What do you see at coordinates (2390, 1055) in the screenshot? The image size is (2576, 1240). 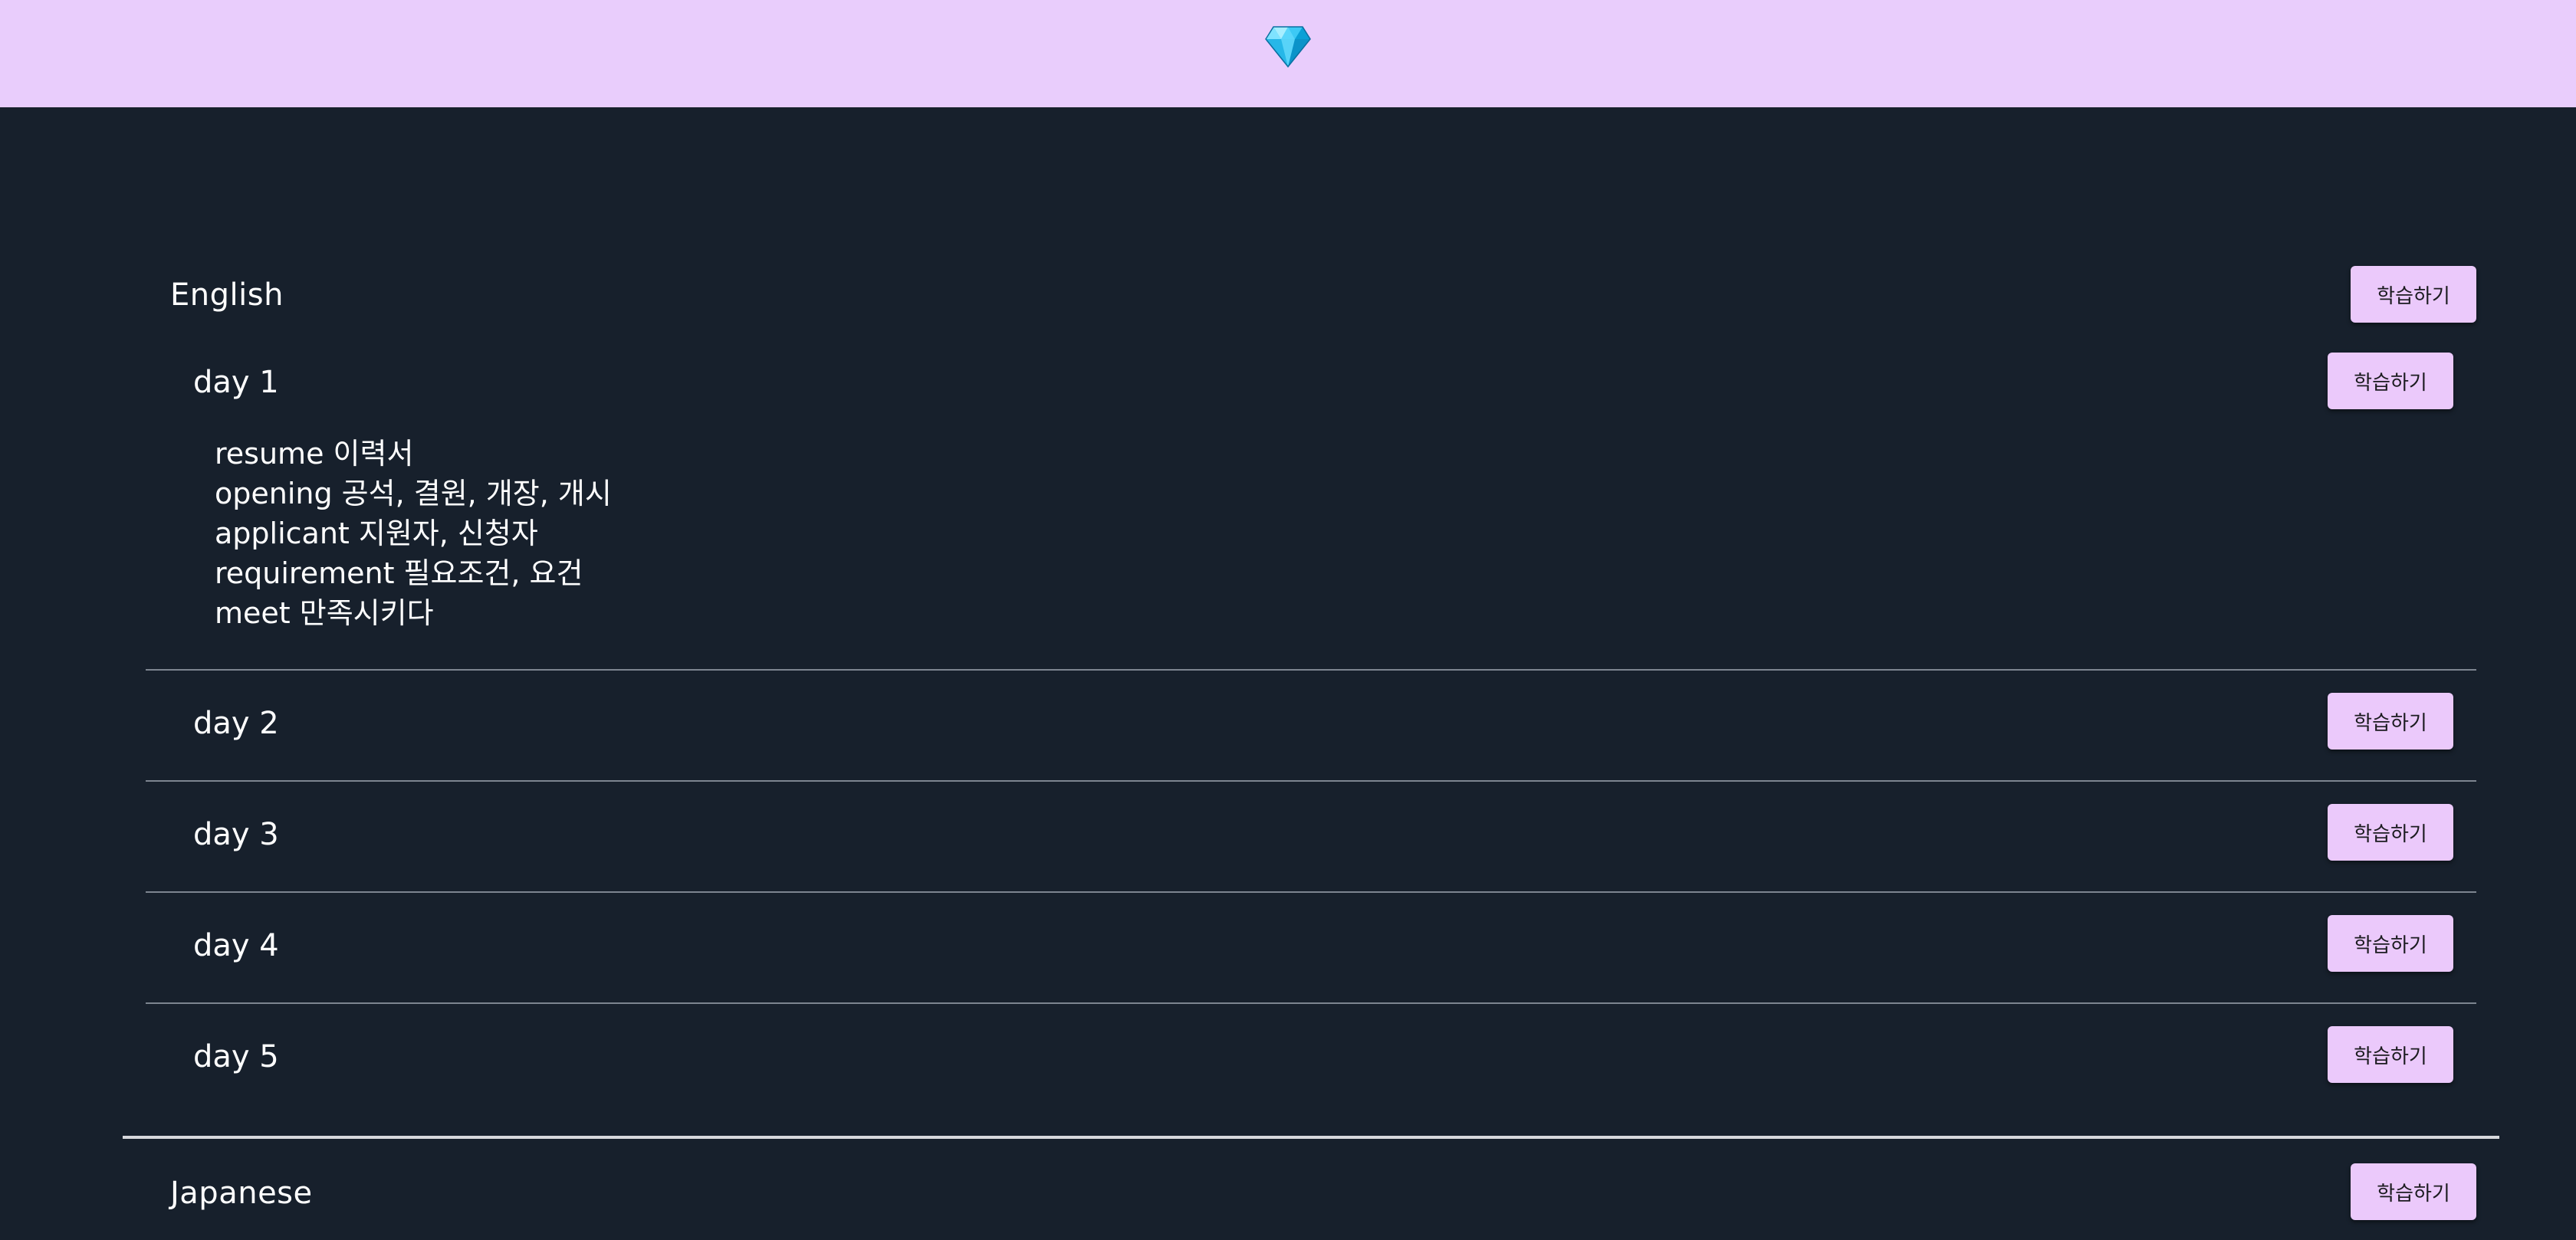 I see `study-button-day-5: 학습하기` at bounding box center [2390, 1055].